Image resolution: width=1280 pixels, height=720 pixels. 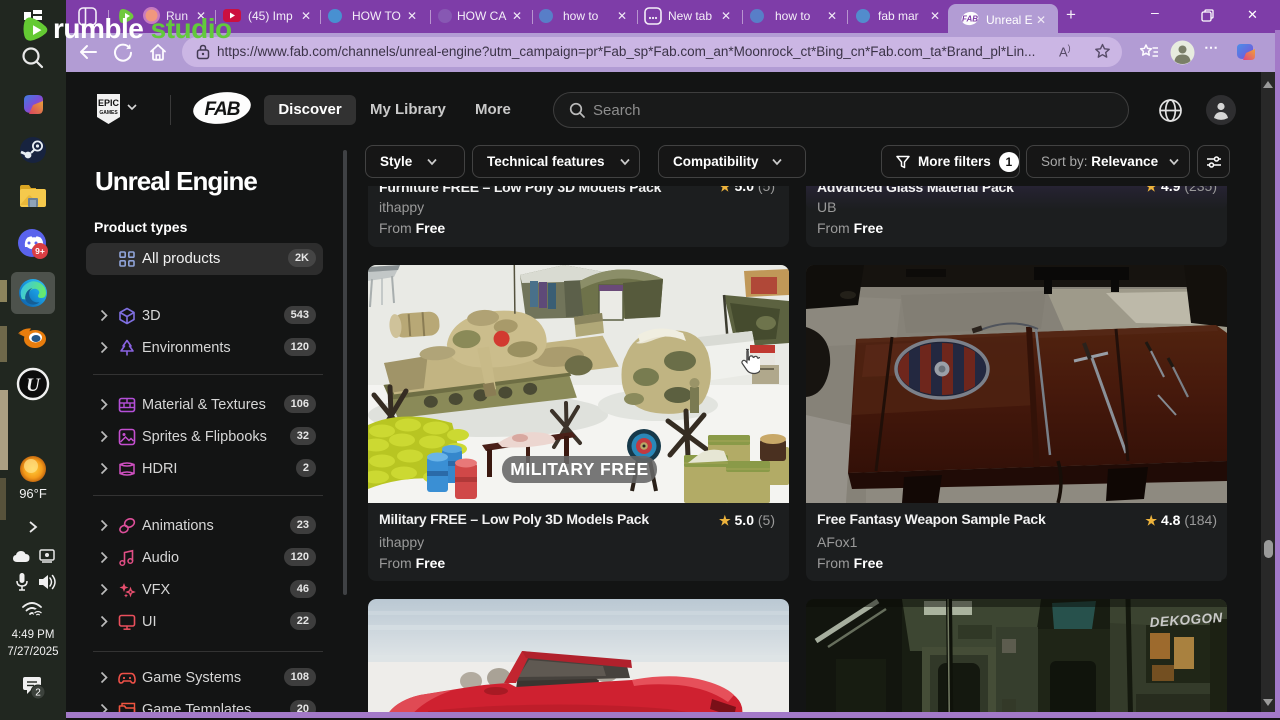 I want to click on svg-text: GAMES, so click(x=108, y=113).